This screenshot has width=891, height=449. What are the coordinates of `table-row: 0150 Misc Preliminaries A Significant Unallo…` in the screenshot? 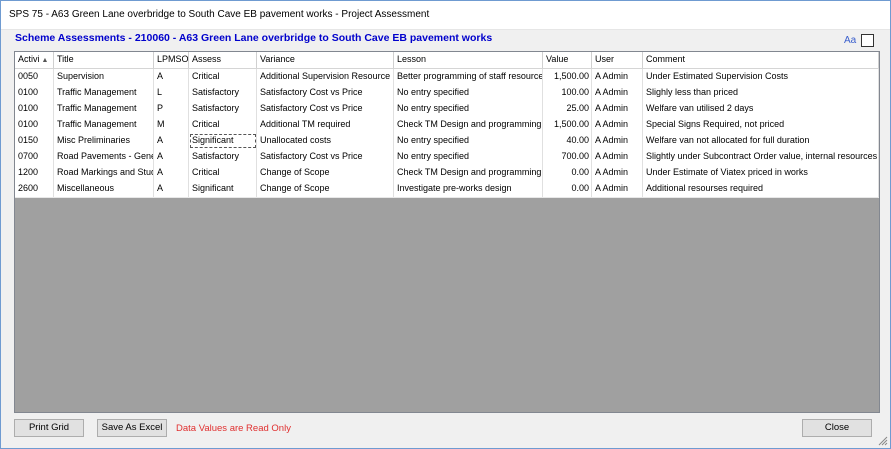 It's located at (447, 141).